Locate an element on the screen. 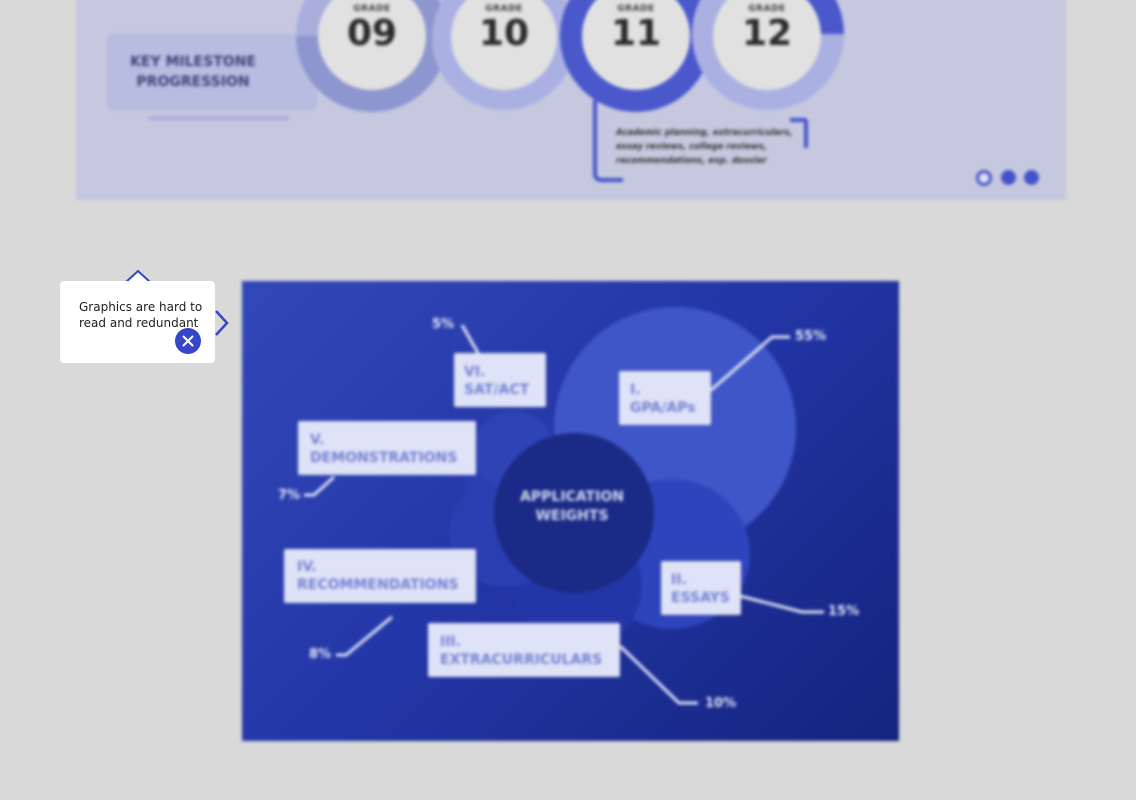  item-sat-act-percent: 5% is located at coordinates (443, 324).